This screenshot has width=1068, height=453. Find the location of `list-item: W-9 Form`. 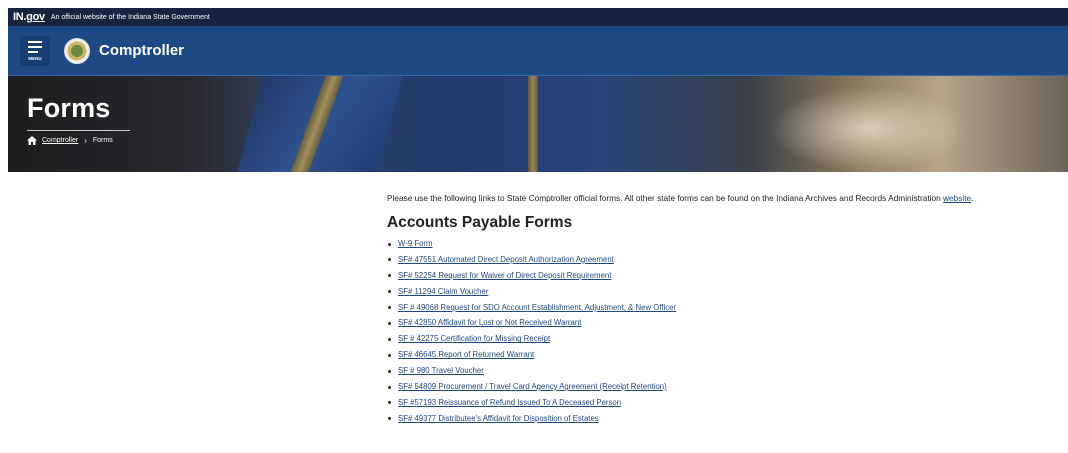

list-item: W-9 Form is located at coordinates (727, 244).